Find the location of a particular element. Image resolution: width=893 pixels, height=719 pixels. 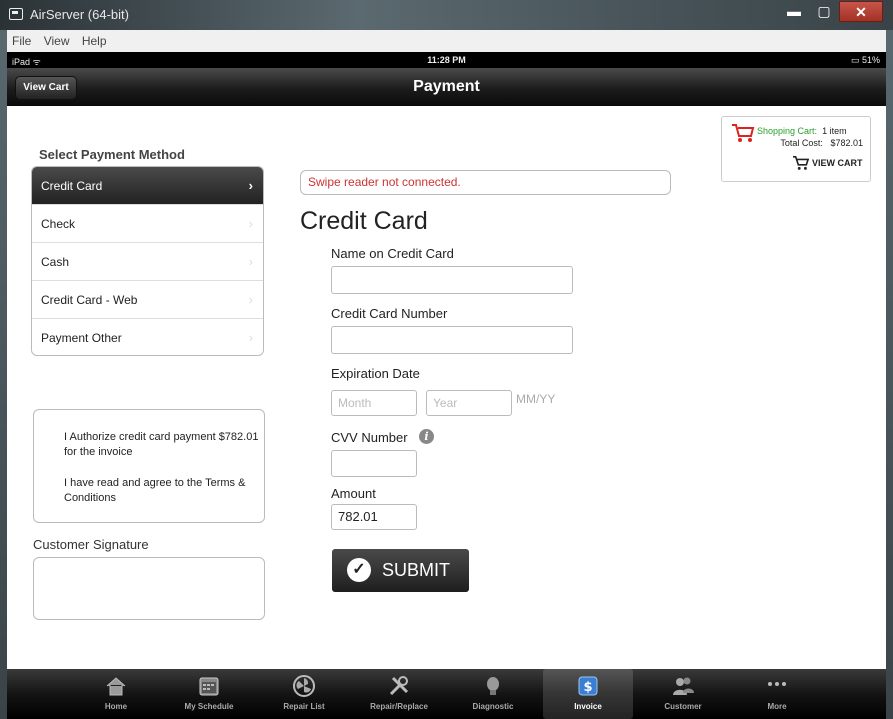

payment-method-credit-card: Credit Card › is located at coordinates (147, 186).